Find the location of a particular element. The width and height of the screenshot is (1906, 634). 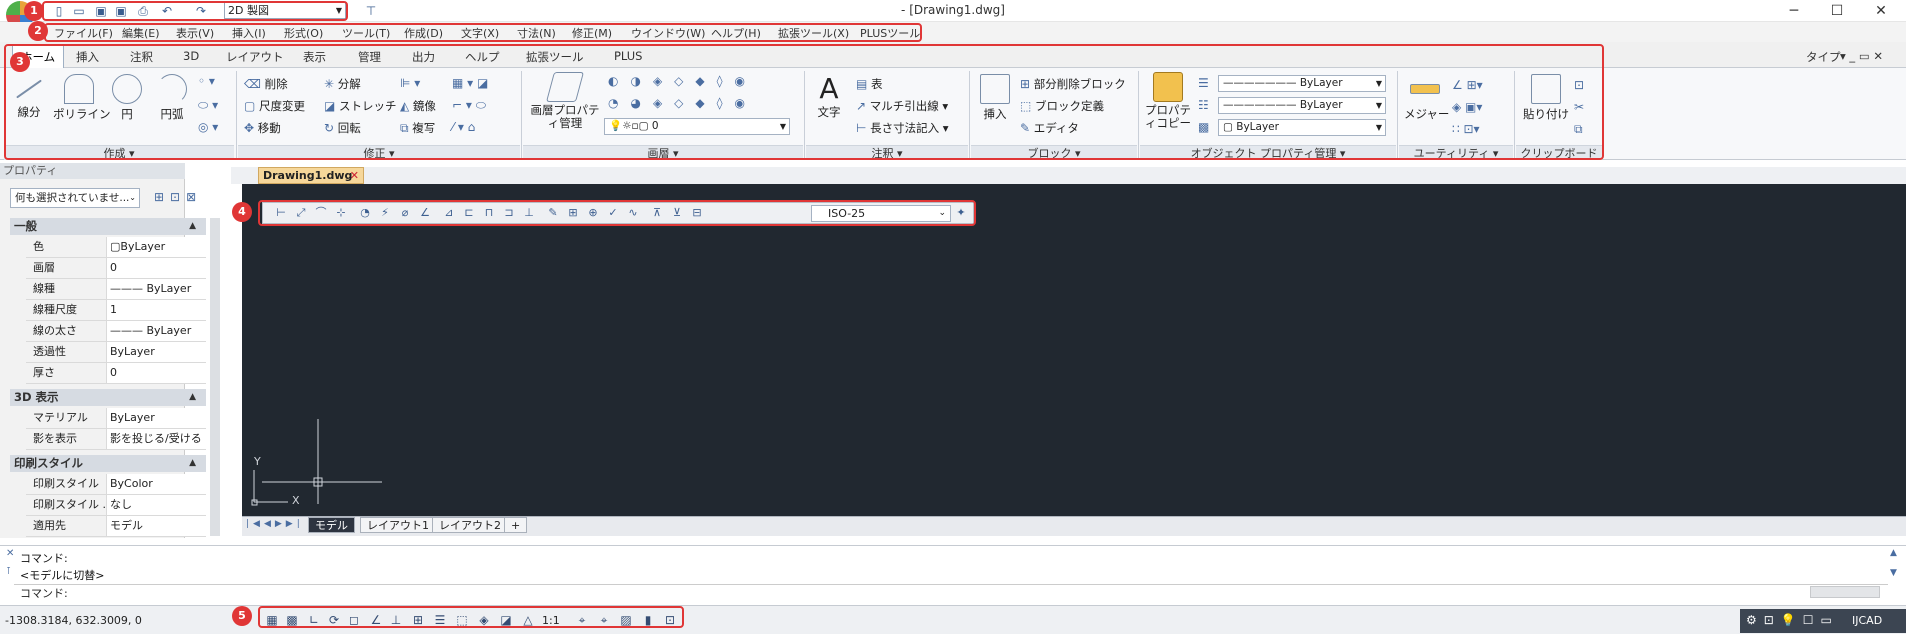

ribbon-window-controls: ▾ _ ▭ ✕ is located at coordinates (1861, 56).